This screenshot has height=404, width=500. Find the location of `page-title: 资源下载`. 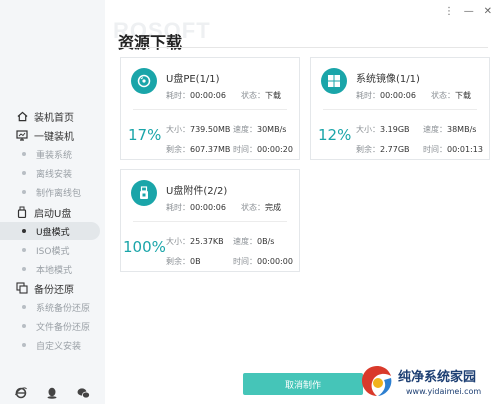

page-title: 资源下载 is located at coordinates (150, 42).